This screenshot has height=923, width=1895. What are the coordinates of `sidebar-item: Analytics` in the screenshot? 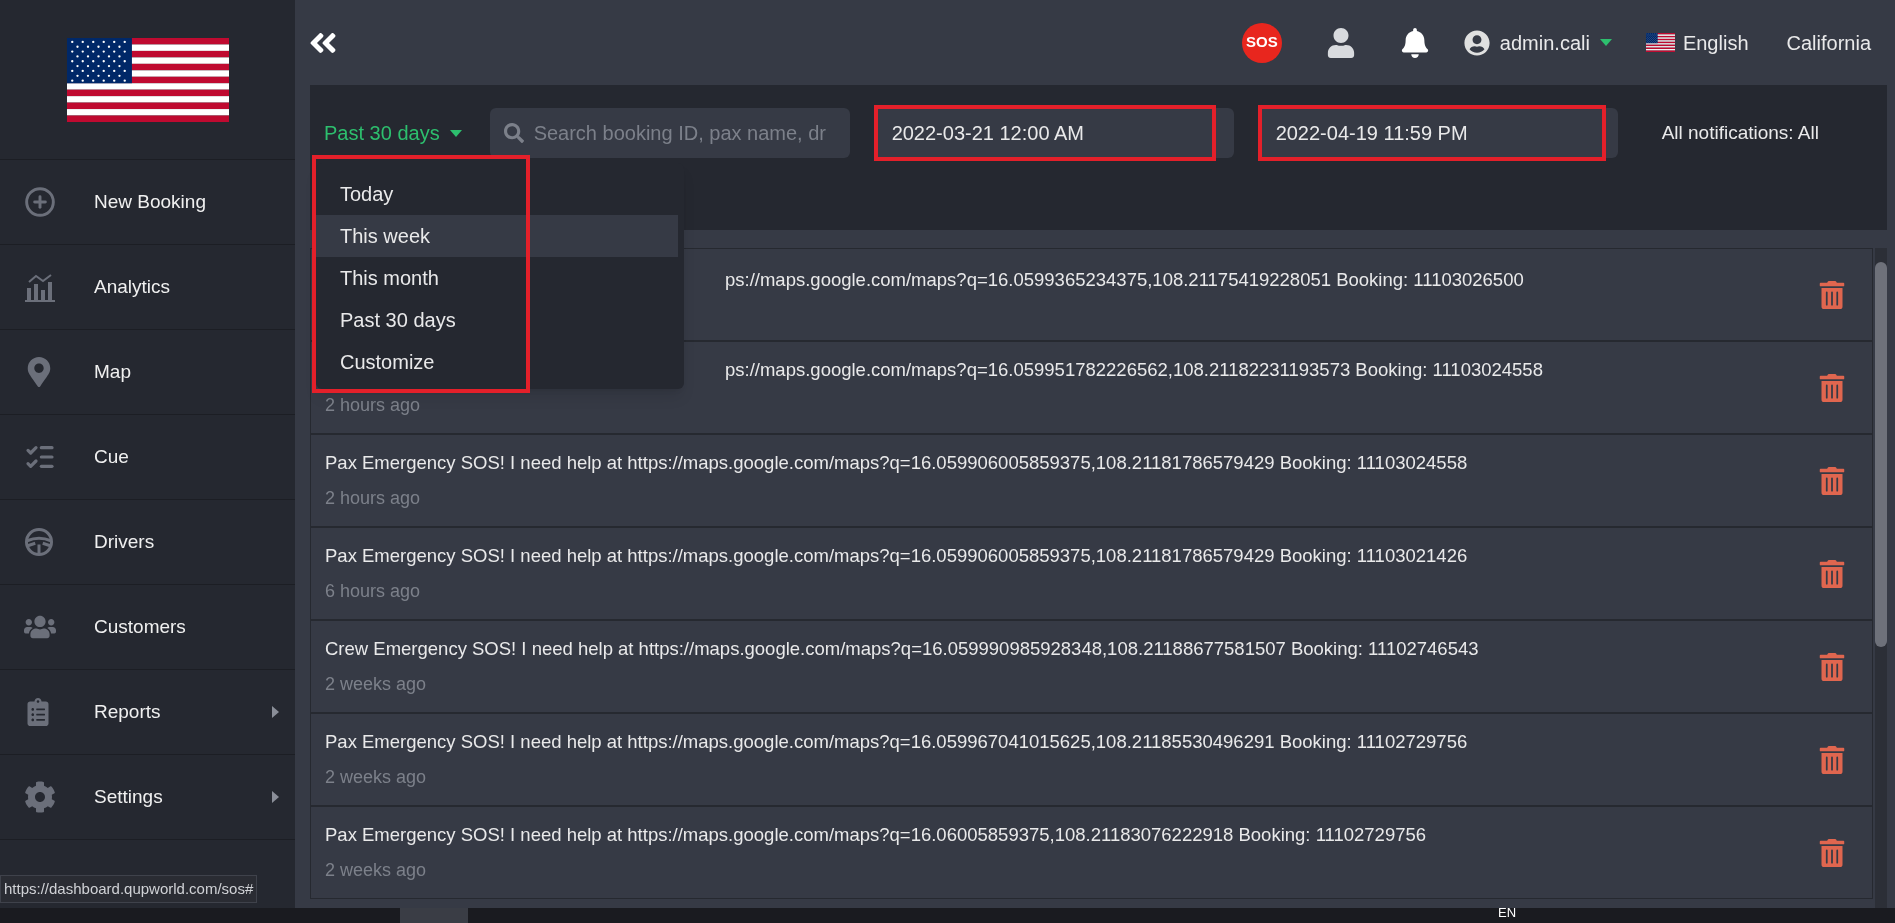 It's located at (147, 287).